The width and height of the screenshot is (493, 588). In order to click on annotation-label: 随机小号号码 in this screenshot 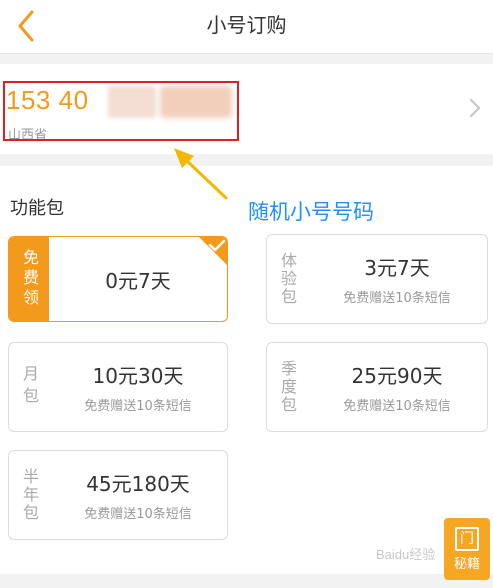, I will do `click(311, 212)`.